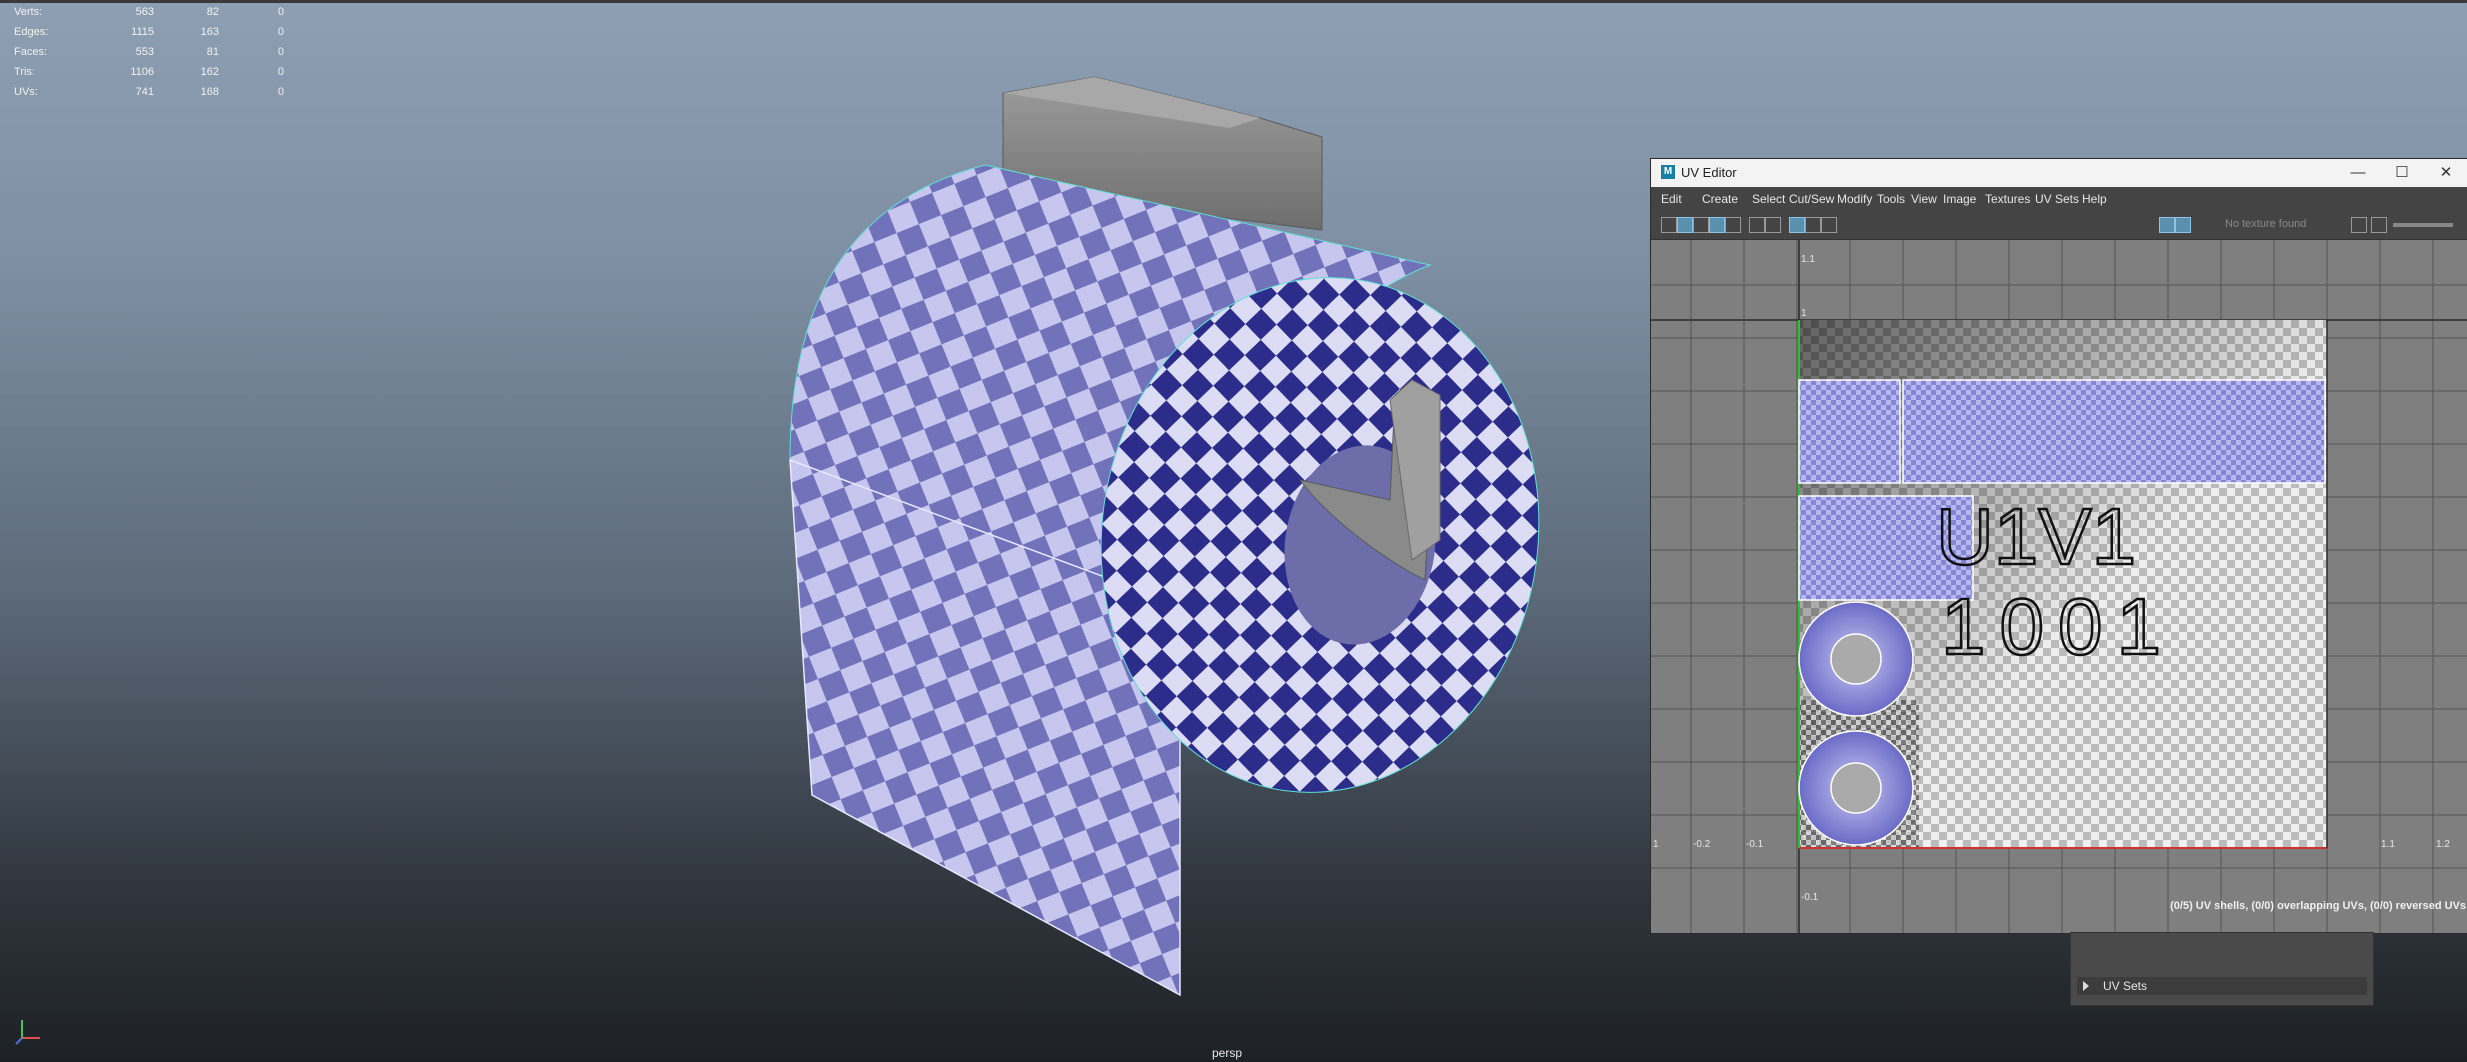 This screenshot has width=2467, height=1062. What do you see at coordinates (1797, 225) in the screenshot?
I see `checker-icon` at bounding box center [1797, 225].